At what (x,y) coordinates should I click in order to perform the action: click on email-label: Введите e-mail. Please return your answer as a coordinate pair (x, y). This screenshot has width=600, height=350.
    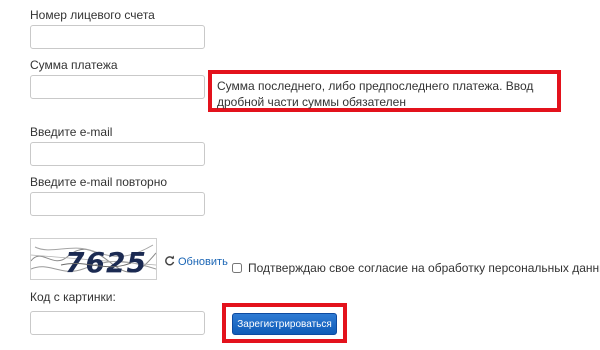
    Looking at the image, I should click on (71, 132).